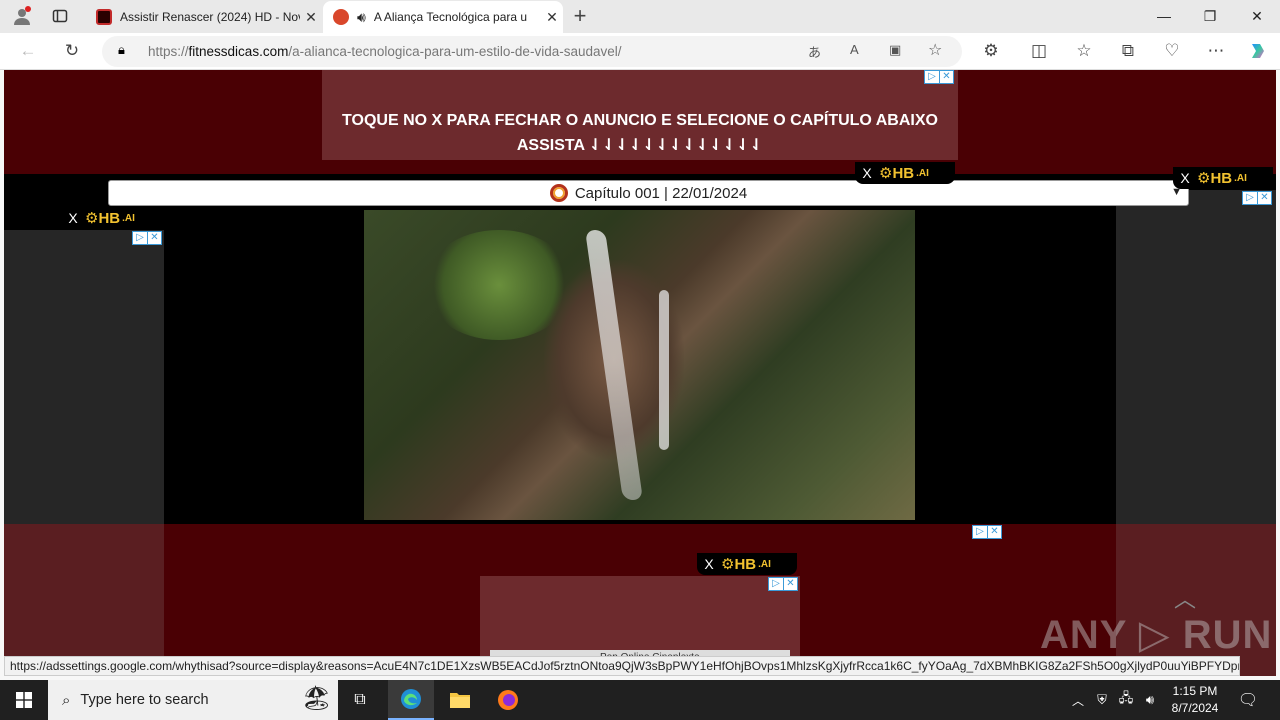 Image resolution: width=1280 pixels, height=720 pixels. I want to click on volume-icon: 🔊︎, so click(1150, 700).